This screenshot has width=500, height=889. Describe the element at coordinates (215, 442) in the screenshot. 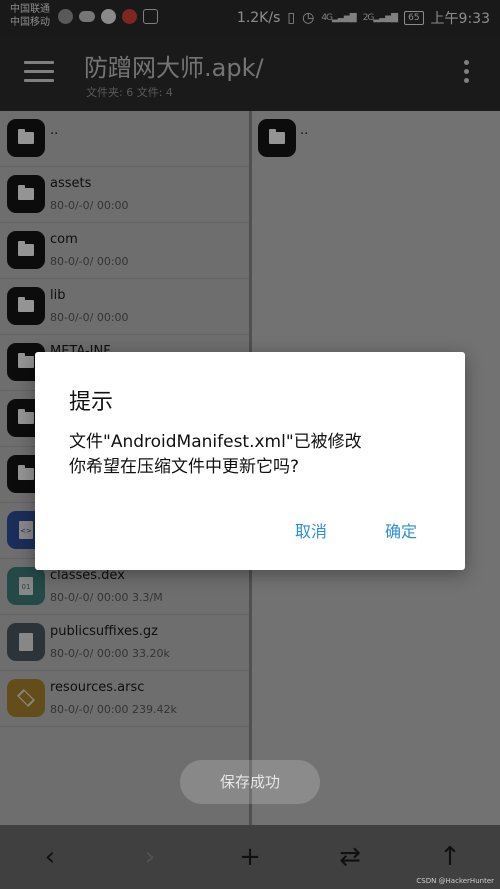

I see `dialog-message-line-1: 文件"AndroidManifest.xml"已被修改` at that location.